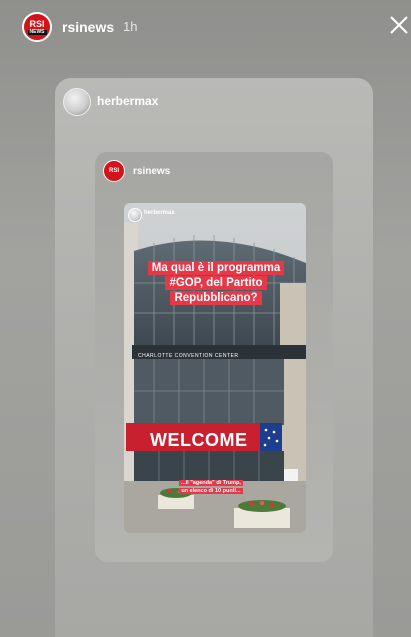  Describe the element at coordinates (37, 23) in the screenshot. I see `rsi-logo-text: RSI` at that location.